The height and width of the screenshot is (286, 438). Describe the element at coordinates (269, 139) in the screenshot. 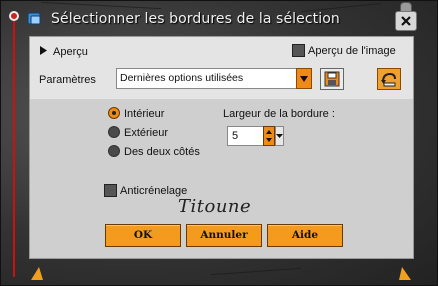

I see `spinner-icon` at that location.